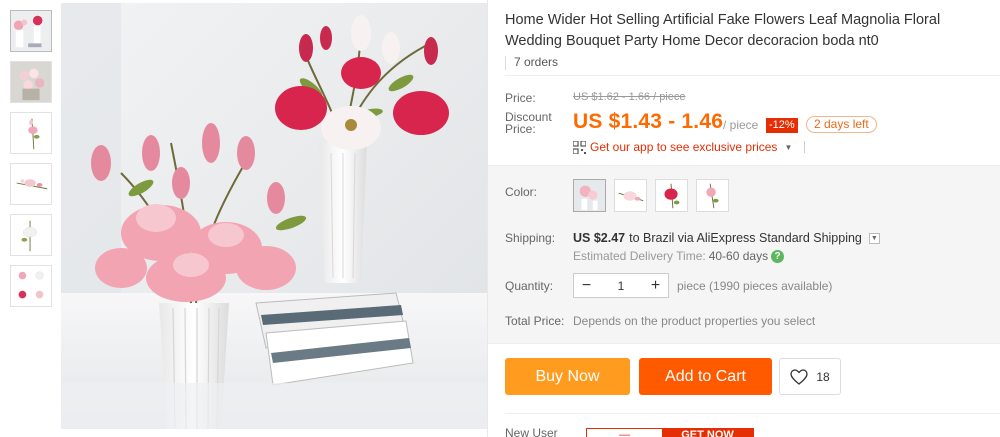 The image size is (1000, 437). I want to click on discount-price: US $1.43 - 1.46, so click(648, 121).